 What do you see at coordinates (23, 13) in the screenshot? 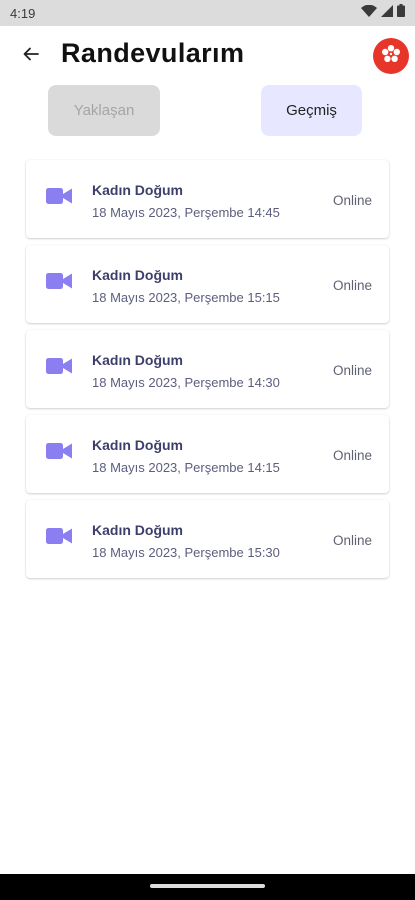
I see `status-time: 4:19` at bounding box center [23, 13].